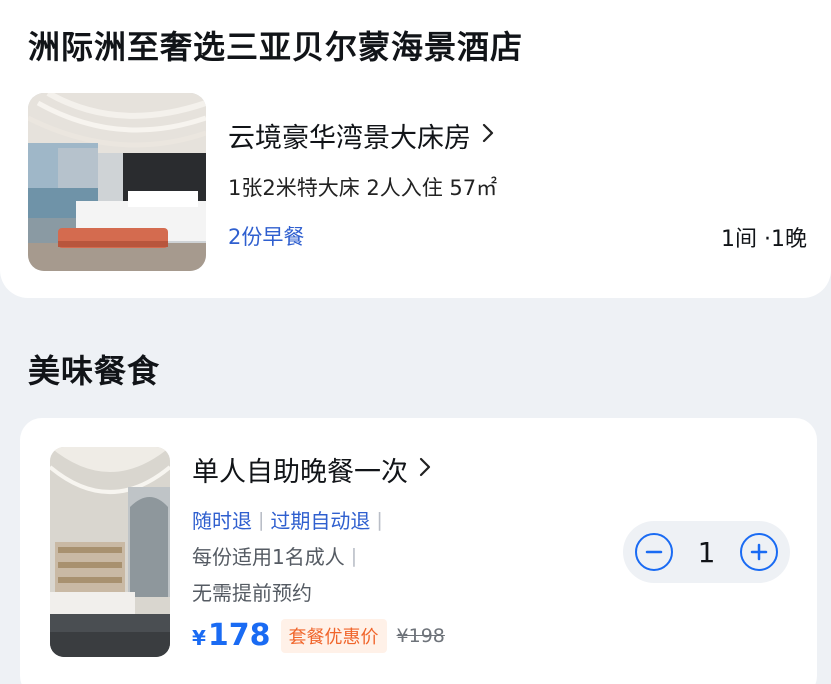 The width and height of the screenshot is (831, 684). Describe the element at coordinates (363, 188) in the screenshot. I see `room-desc: 1张2米特大床 2人入住 57㎡` at that location.